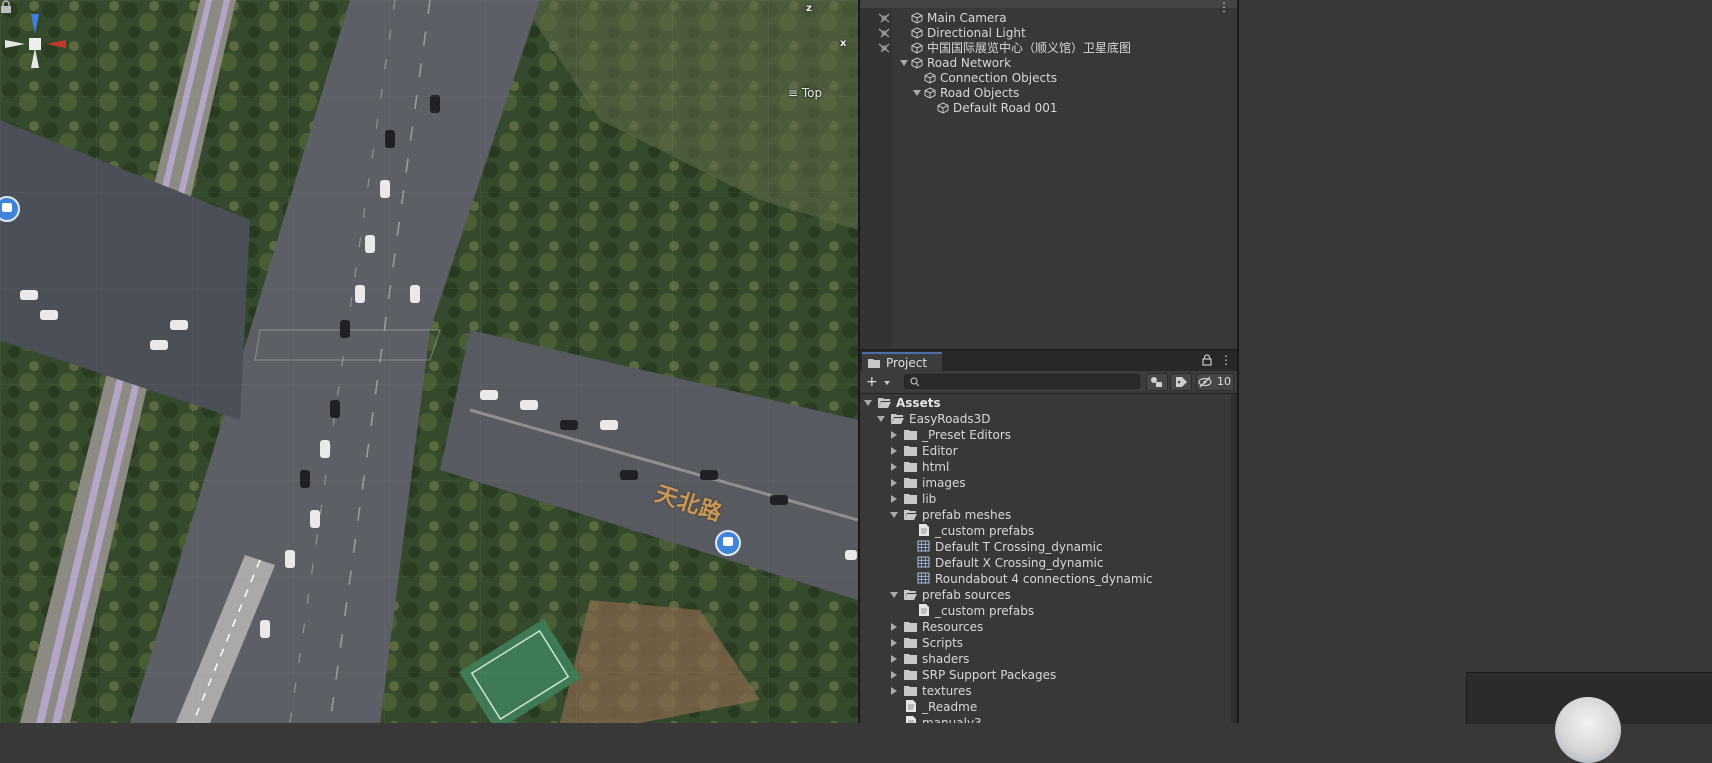  Describe the element at coordinates (1044, 579) in the screenshot. I see `project-item-label: Roundabout 4 connections_dynamic` at that location.